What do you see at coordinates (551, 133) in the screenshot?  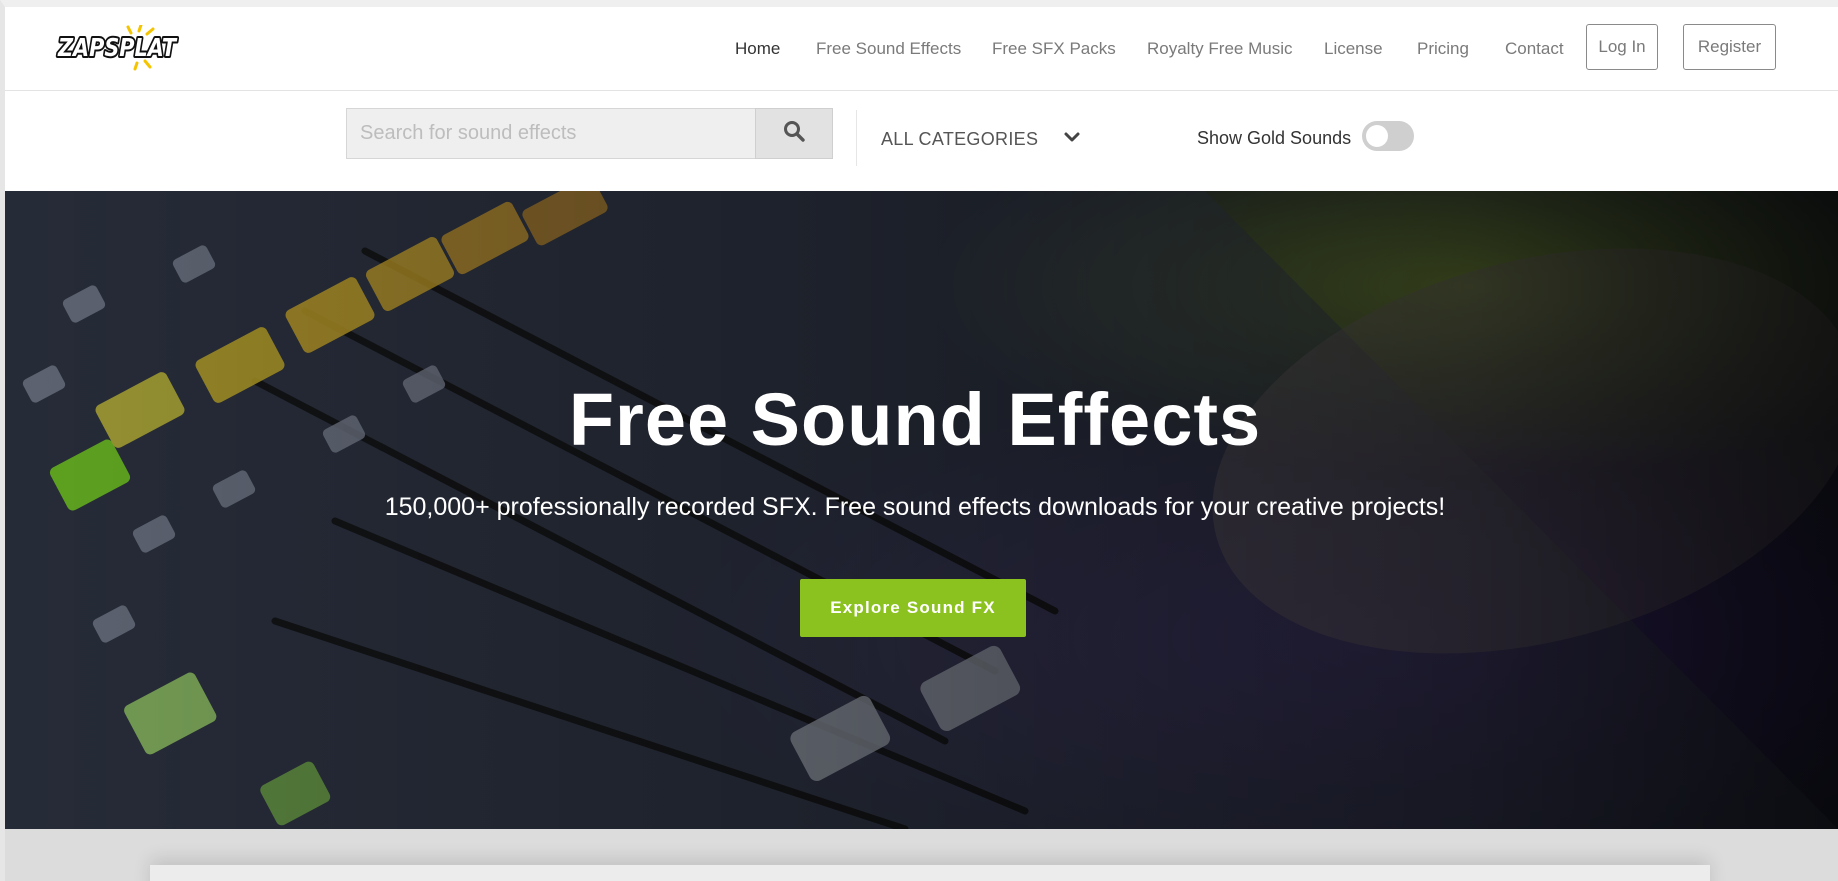 I see `search-input` at bounding box center [551, 133].